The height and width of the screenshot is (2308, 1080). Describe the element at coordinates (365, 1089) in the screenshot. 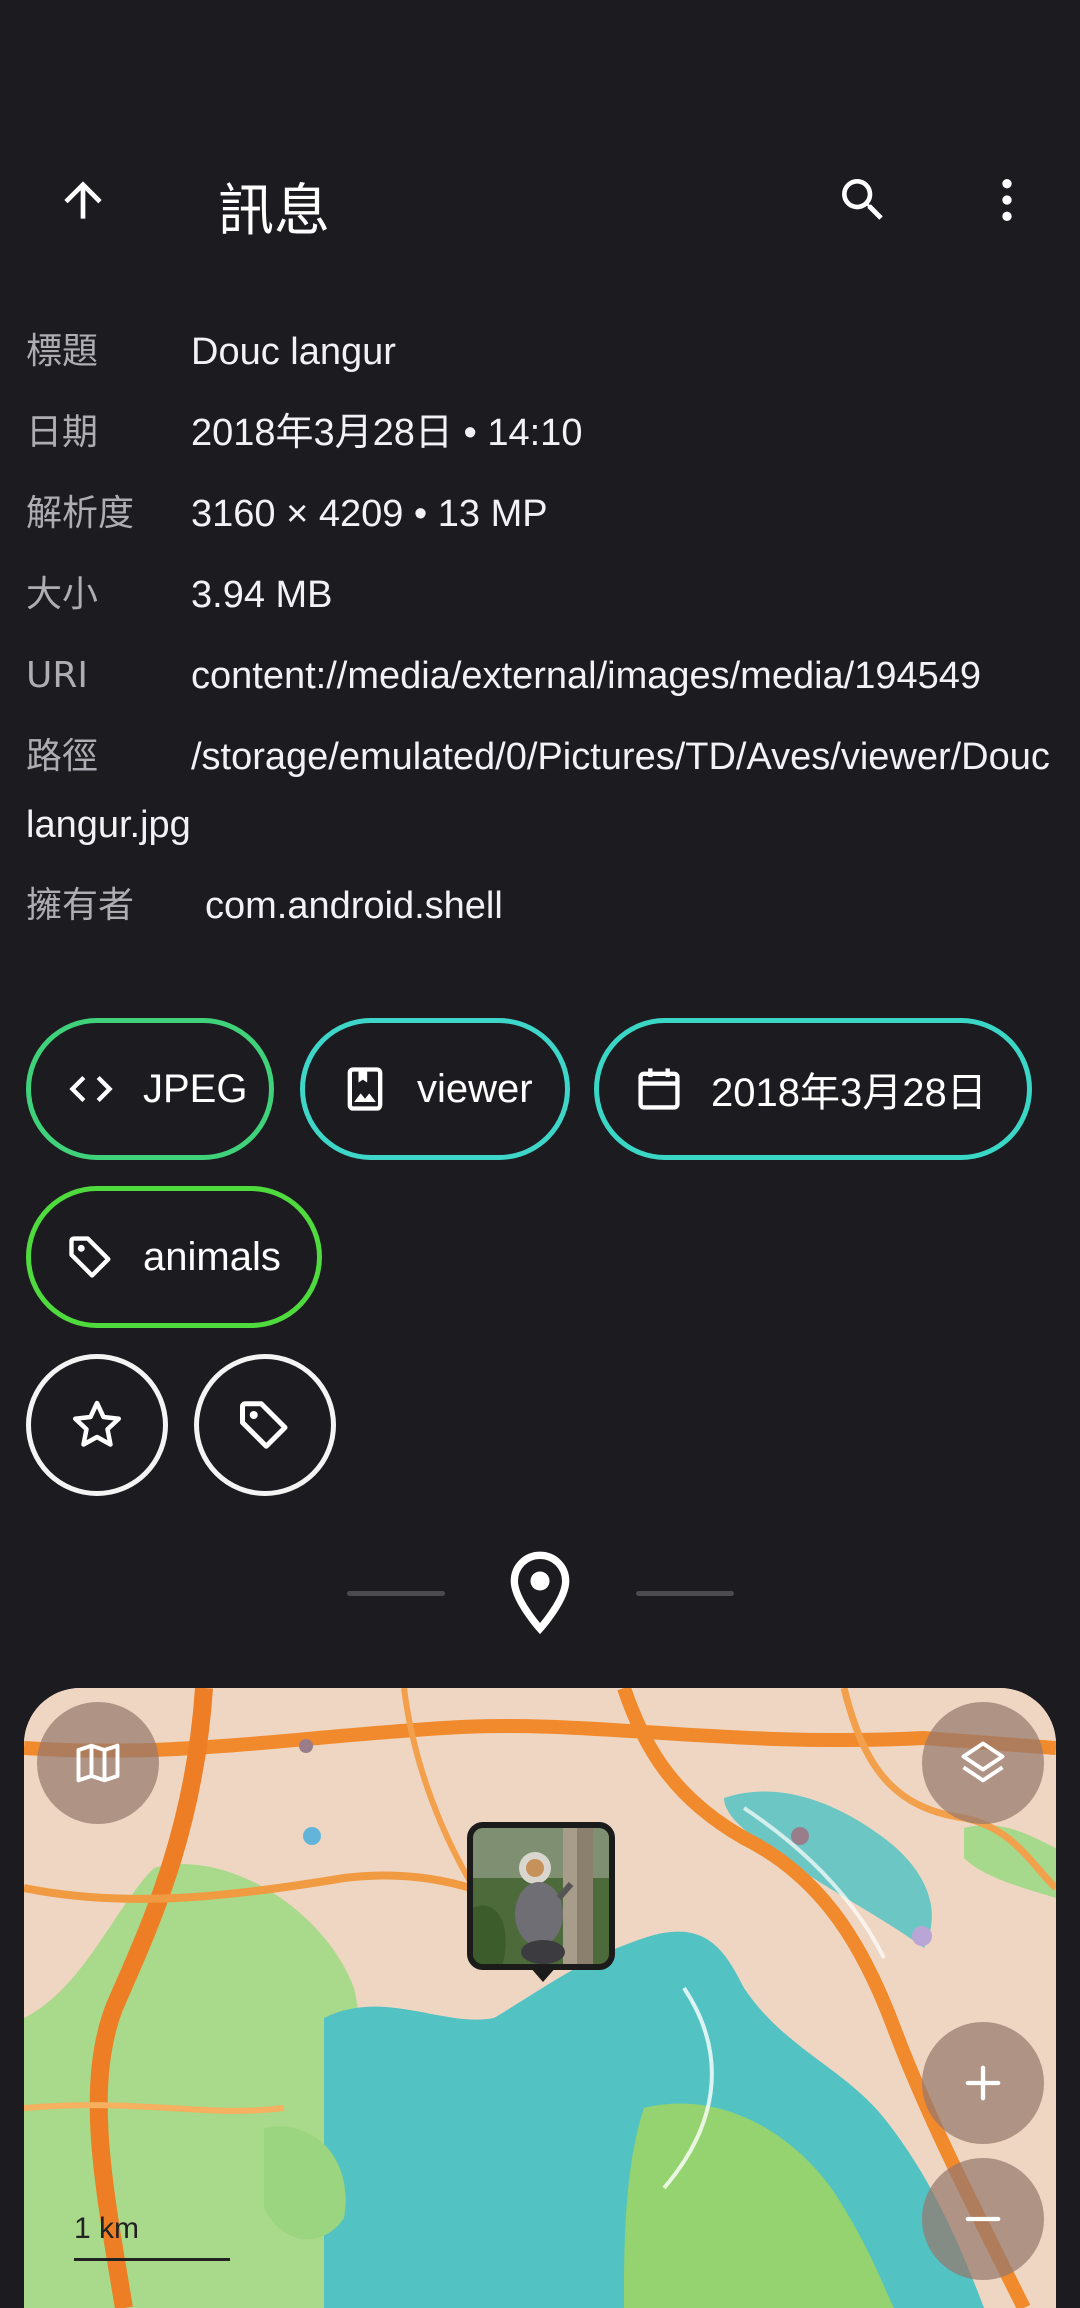

I see `album-icon` at that location.